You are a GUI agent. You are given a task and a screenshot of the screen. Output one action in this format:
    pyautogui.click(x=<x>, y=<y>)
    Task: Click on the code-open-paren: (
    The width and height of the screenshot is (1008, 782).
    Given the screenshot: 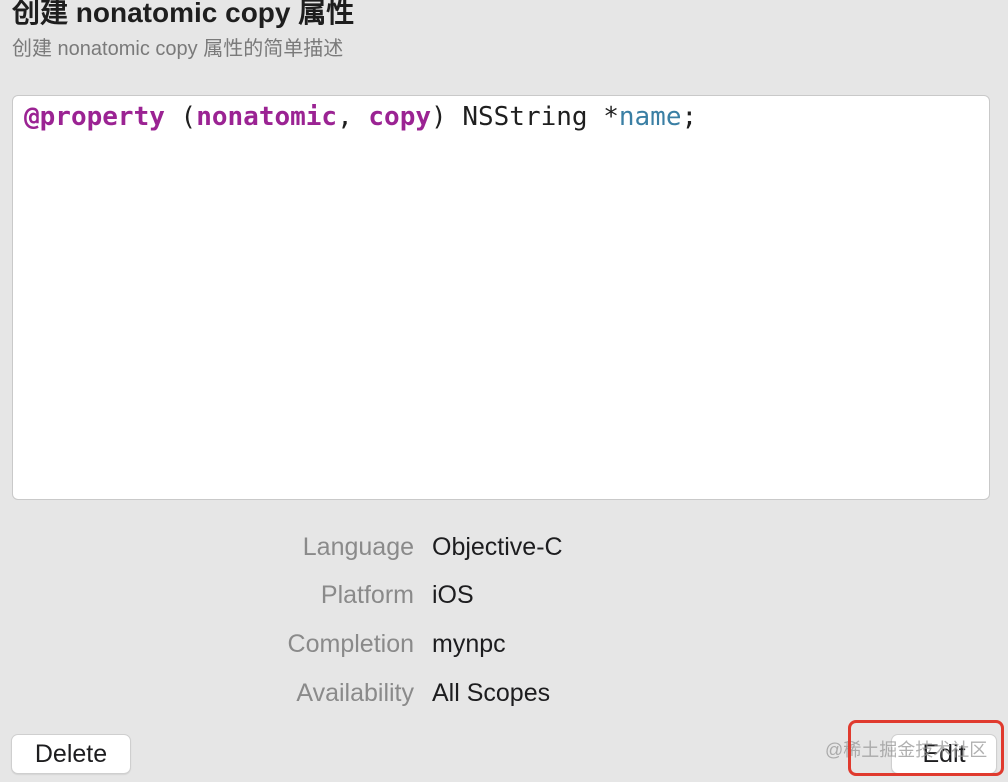 What is the action you would take?
    pyautogui.click(x=188, y=117)
    